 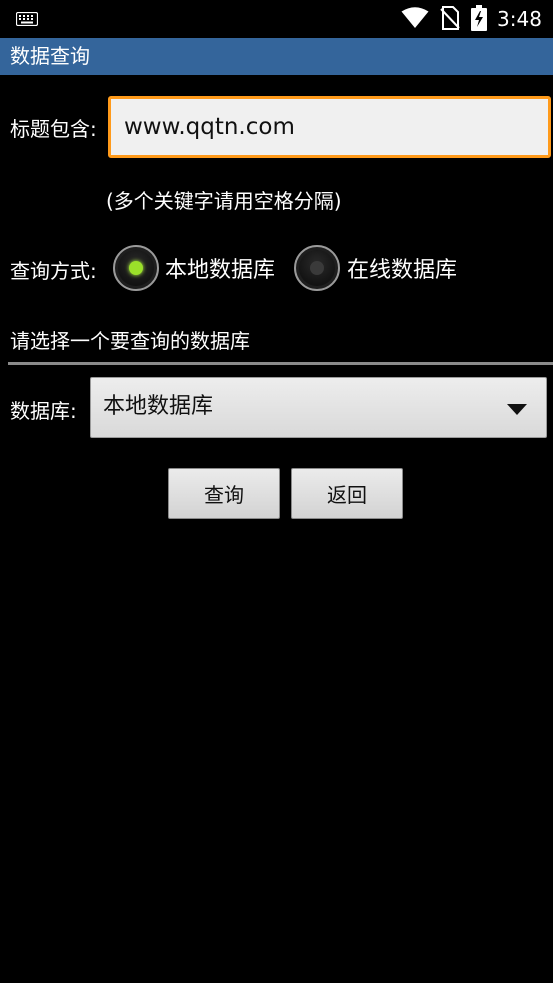 What do you see at coordinates (347, 493) in the screenshot?
I see `back-button: 返回` at bounding box center [347, 493].